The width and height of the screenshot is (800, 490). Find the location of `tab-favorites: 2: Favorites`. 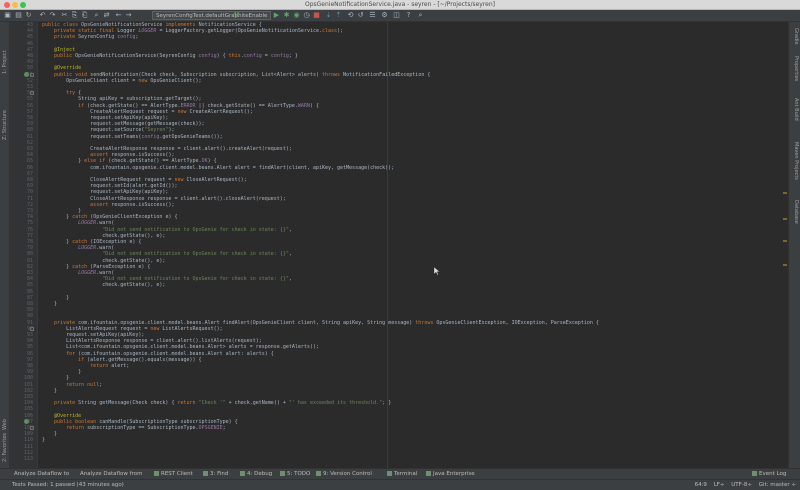

tab-favorites: 2: Favorites is located at coordinates (5, 447).